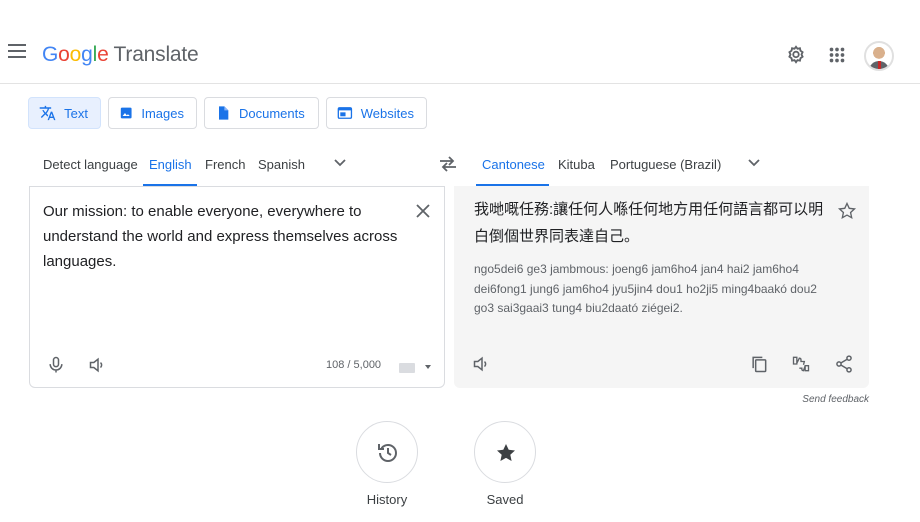 This screenshot has height=522, width=920. What do you see at coordinates (513, 164) in the screenshot?
I see `target-lang-cantonese: Cantonese` at bounding box center [513, 164].